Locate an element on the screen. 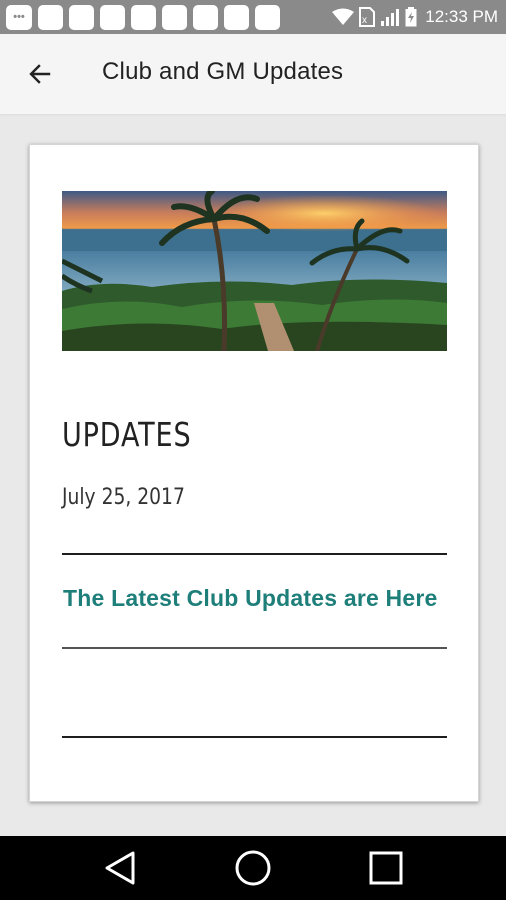  recent-apps-square-icon is located at coordinates (386, 868).